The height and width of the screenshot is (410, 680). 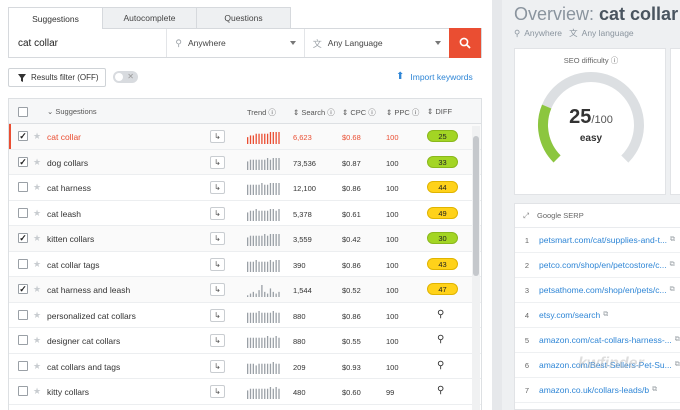 I want to click on header-search: ⇕ Search ⓘ, so click(x=314, y=112).